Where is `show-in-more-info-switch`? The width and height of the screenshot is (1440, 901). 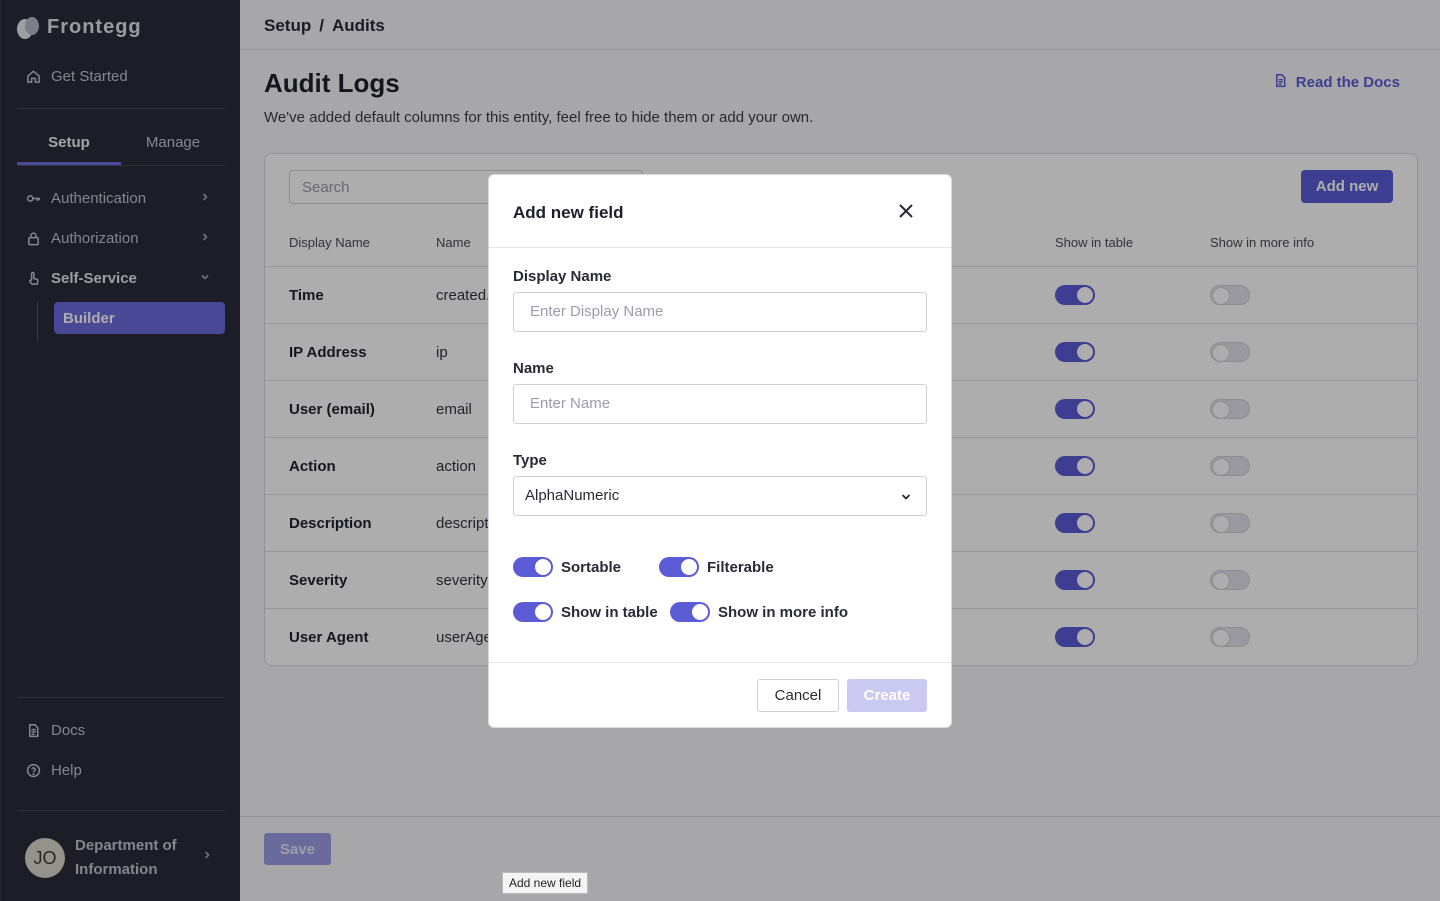
show-in-more-info-switch is located at coordinates (690, 612).